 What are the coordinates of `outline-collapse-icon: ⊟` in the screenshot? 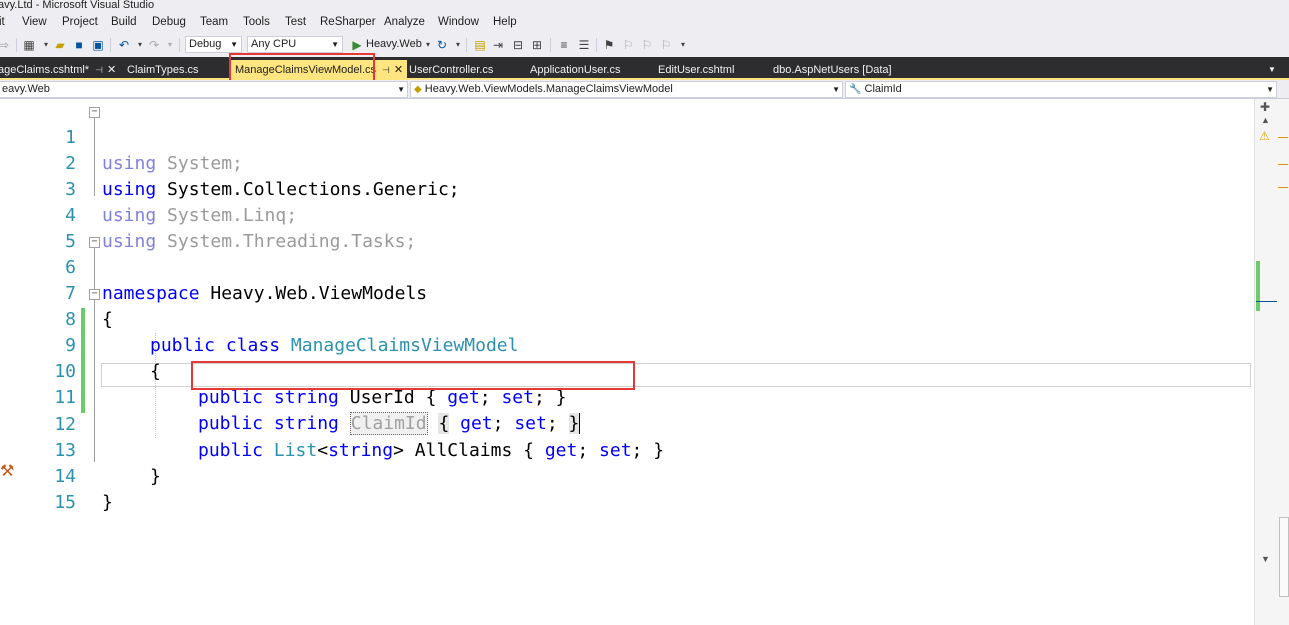 It's located at (518, 45).